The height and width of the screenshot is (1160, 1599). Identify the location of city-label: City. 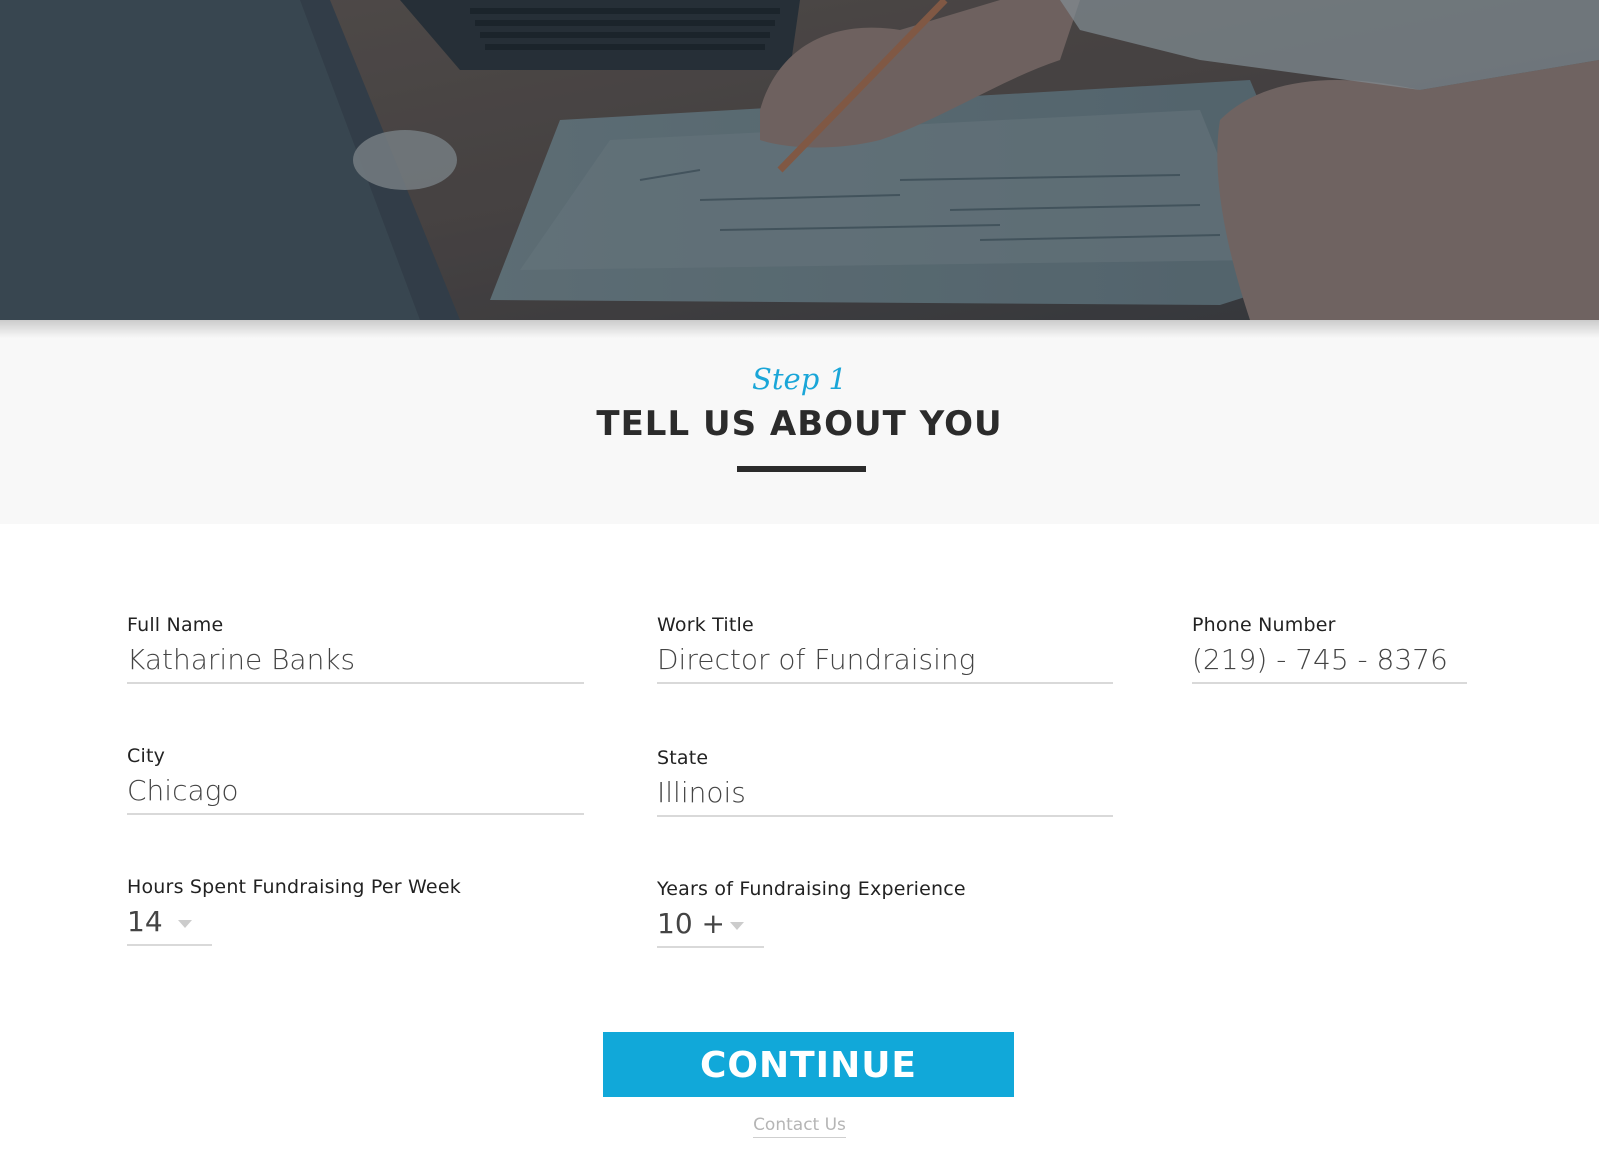
(146, 756).